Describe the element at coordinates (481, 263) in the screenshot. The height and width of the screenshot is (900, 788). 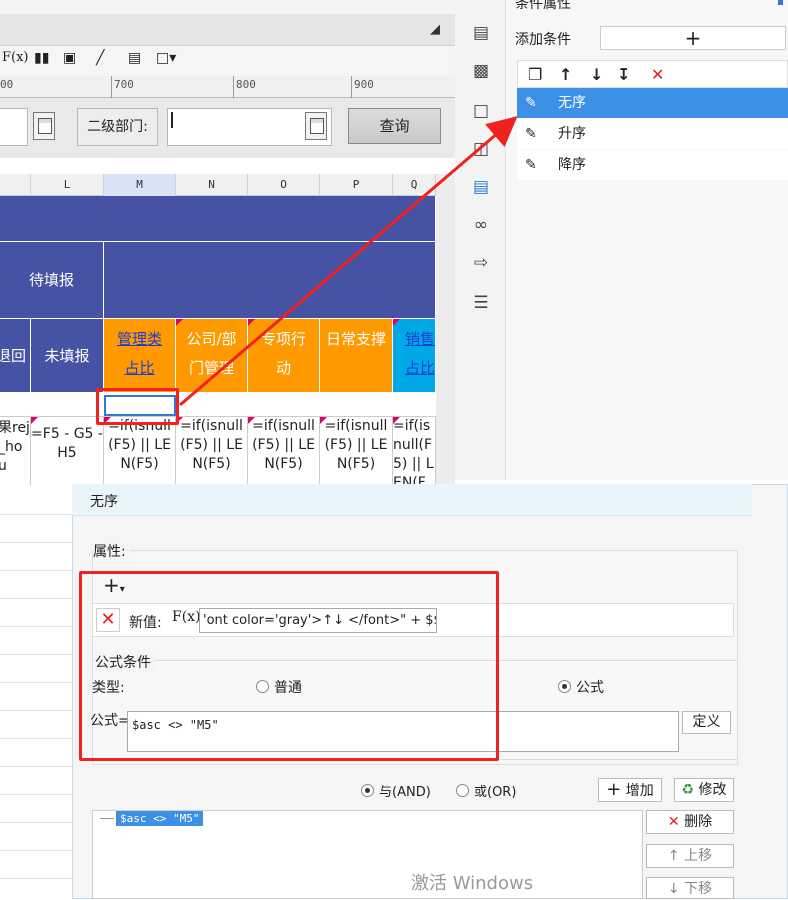
I see `data-entry-icon: ⇨` at that location.